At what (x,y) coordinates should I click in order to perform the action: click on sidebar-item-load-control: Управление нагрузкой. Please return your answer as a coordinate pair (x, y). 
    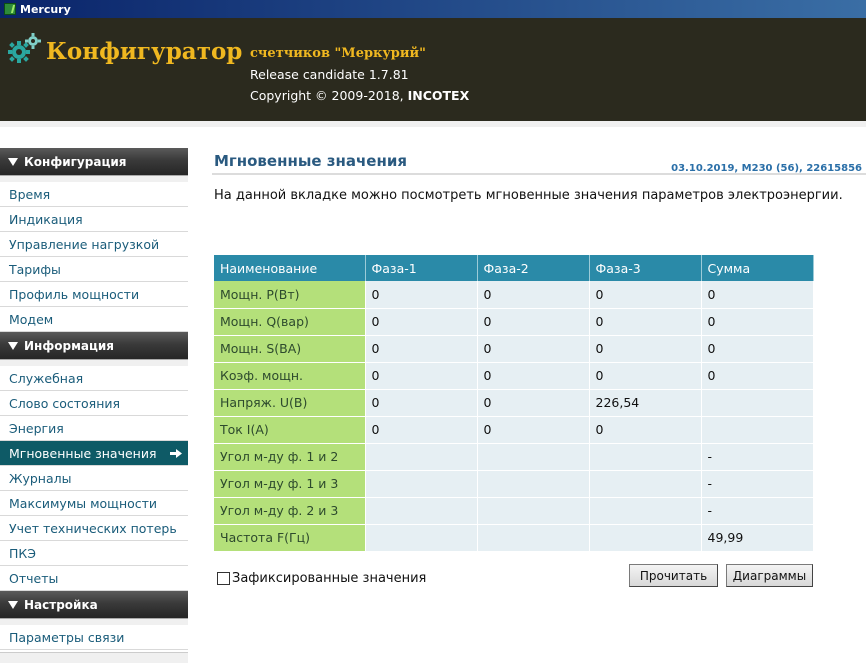
    Looking at the image, I should click on (94, 244).